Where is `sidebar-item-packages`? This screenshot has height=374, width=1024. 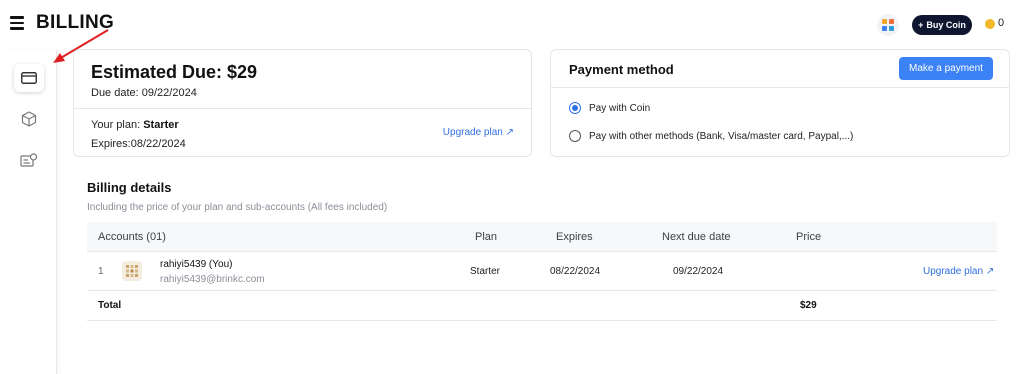 sidebar-item-packages is located at coordinates (29, 119).